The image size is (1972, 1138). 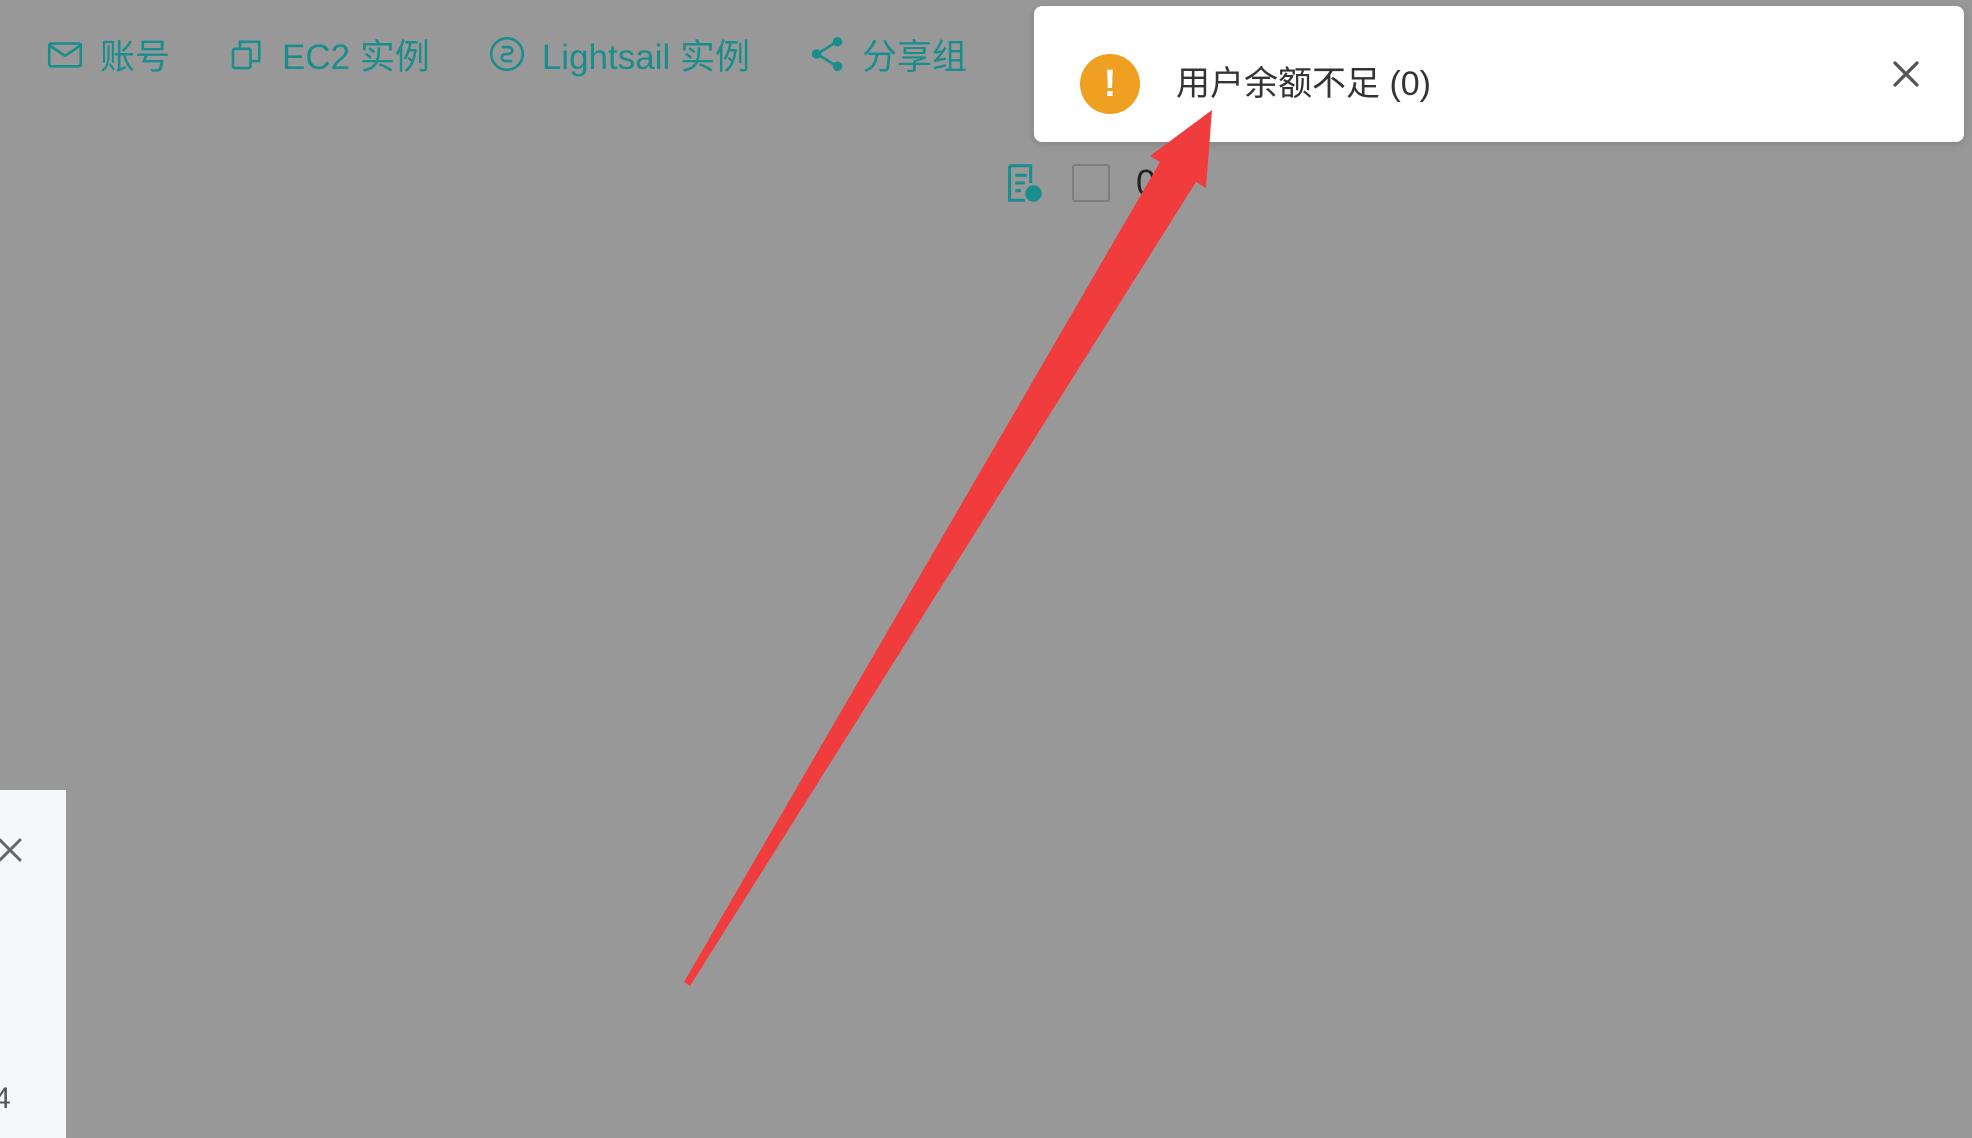 I want to click on nav-item-share-group: 分享组, so click(x=886, y=54).